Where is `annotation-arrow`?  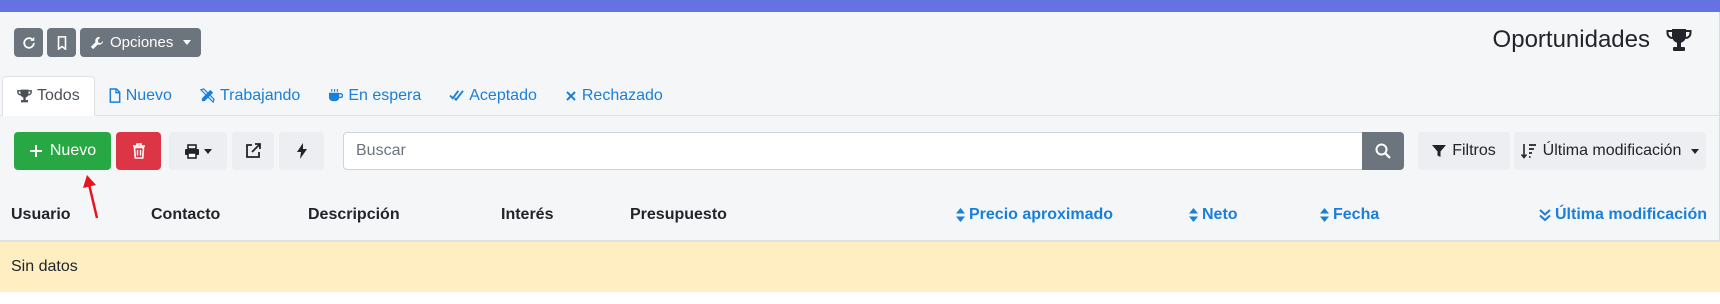 annotation-arrow is located at coordinates (91, 197).